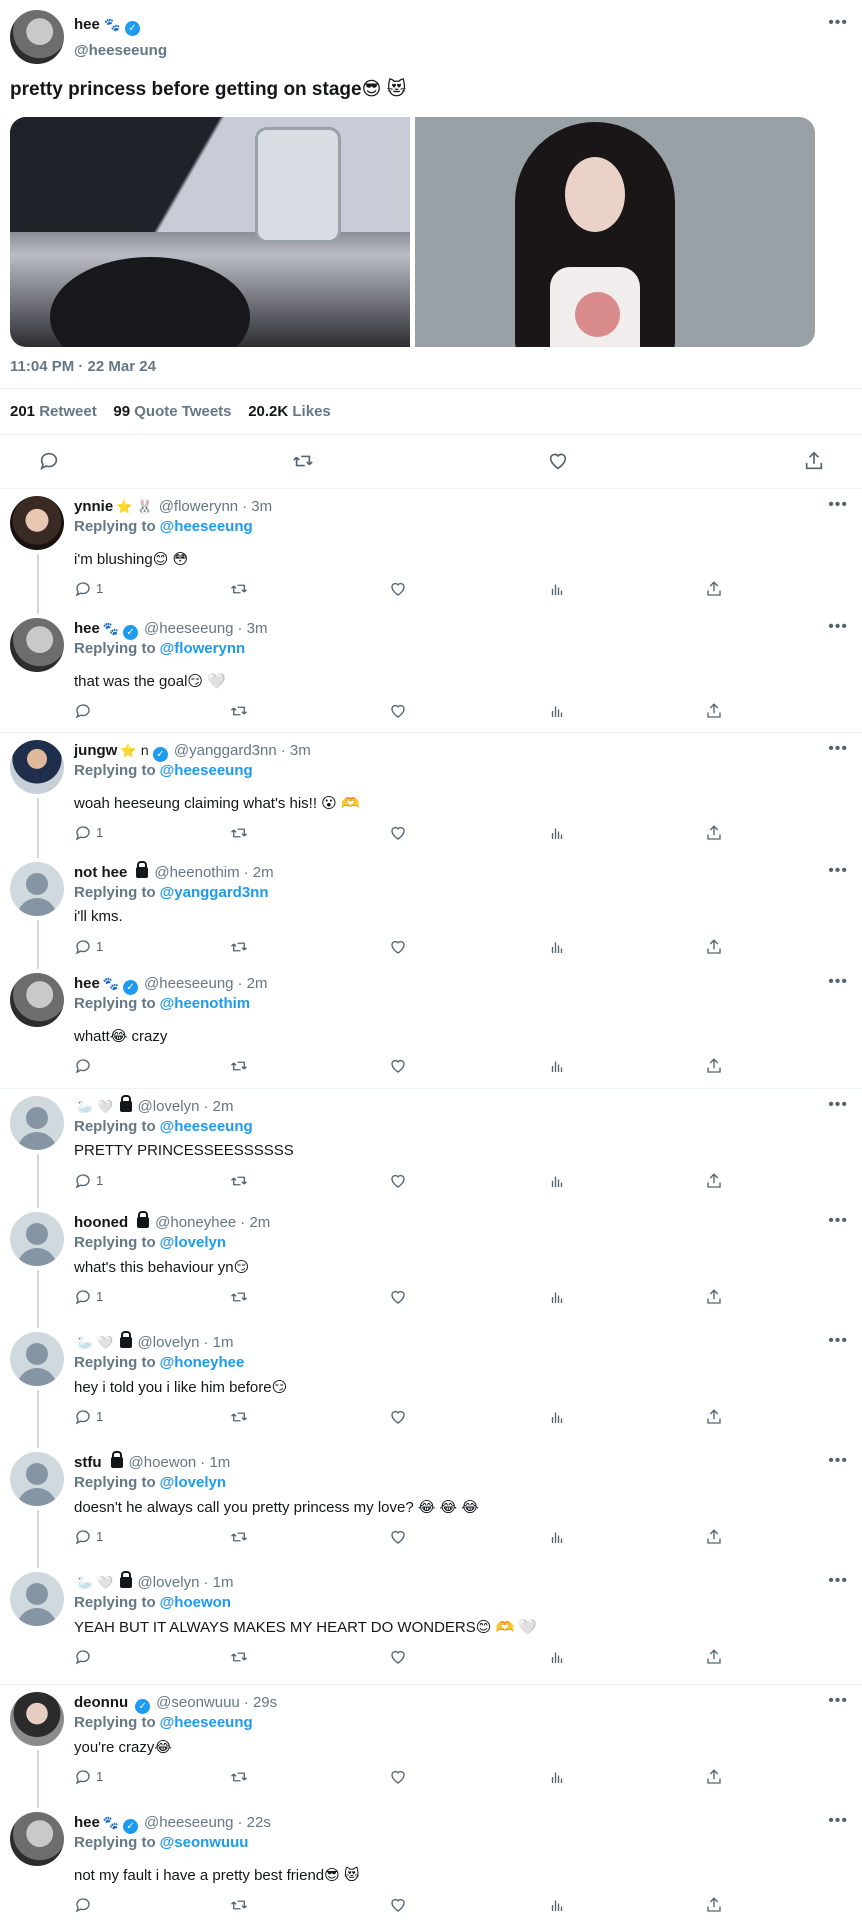 The width and height of the screenshot is (862, 1920). I want to click on replying-to-link: @heenothim, so click(205, 1003).